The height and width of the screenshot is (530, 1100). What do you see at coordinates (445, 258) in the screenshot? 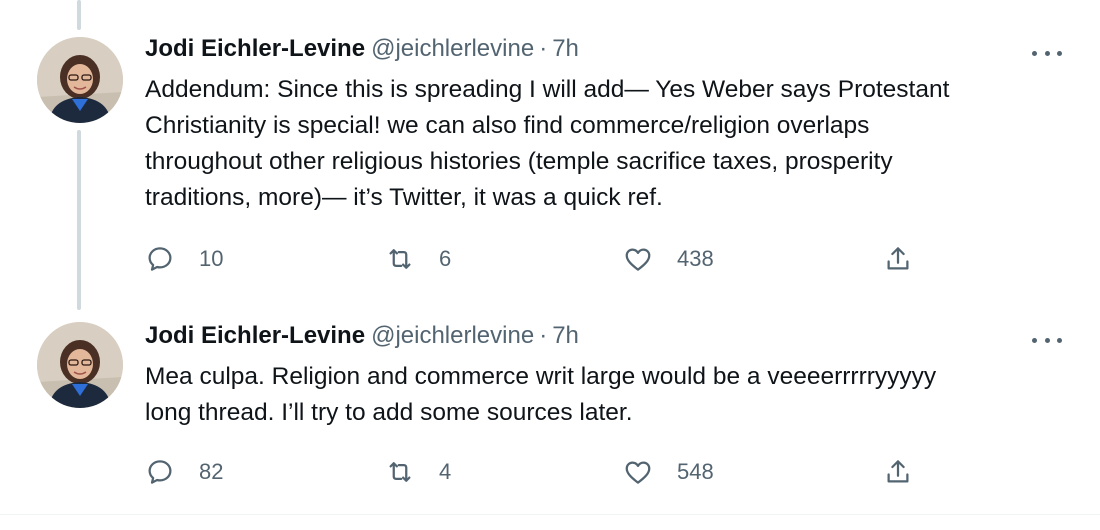
I see `retweet-count: 6` at bounding box center [445, 258].